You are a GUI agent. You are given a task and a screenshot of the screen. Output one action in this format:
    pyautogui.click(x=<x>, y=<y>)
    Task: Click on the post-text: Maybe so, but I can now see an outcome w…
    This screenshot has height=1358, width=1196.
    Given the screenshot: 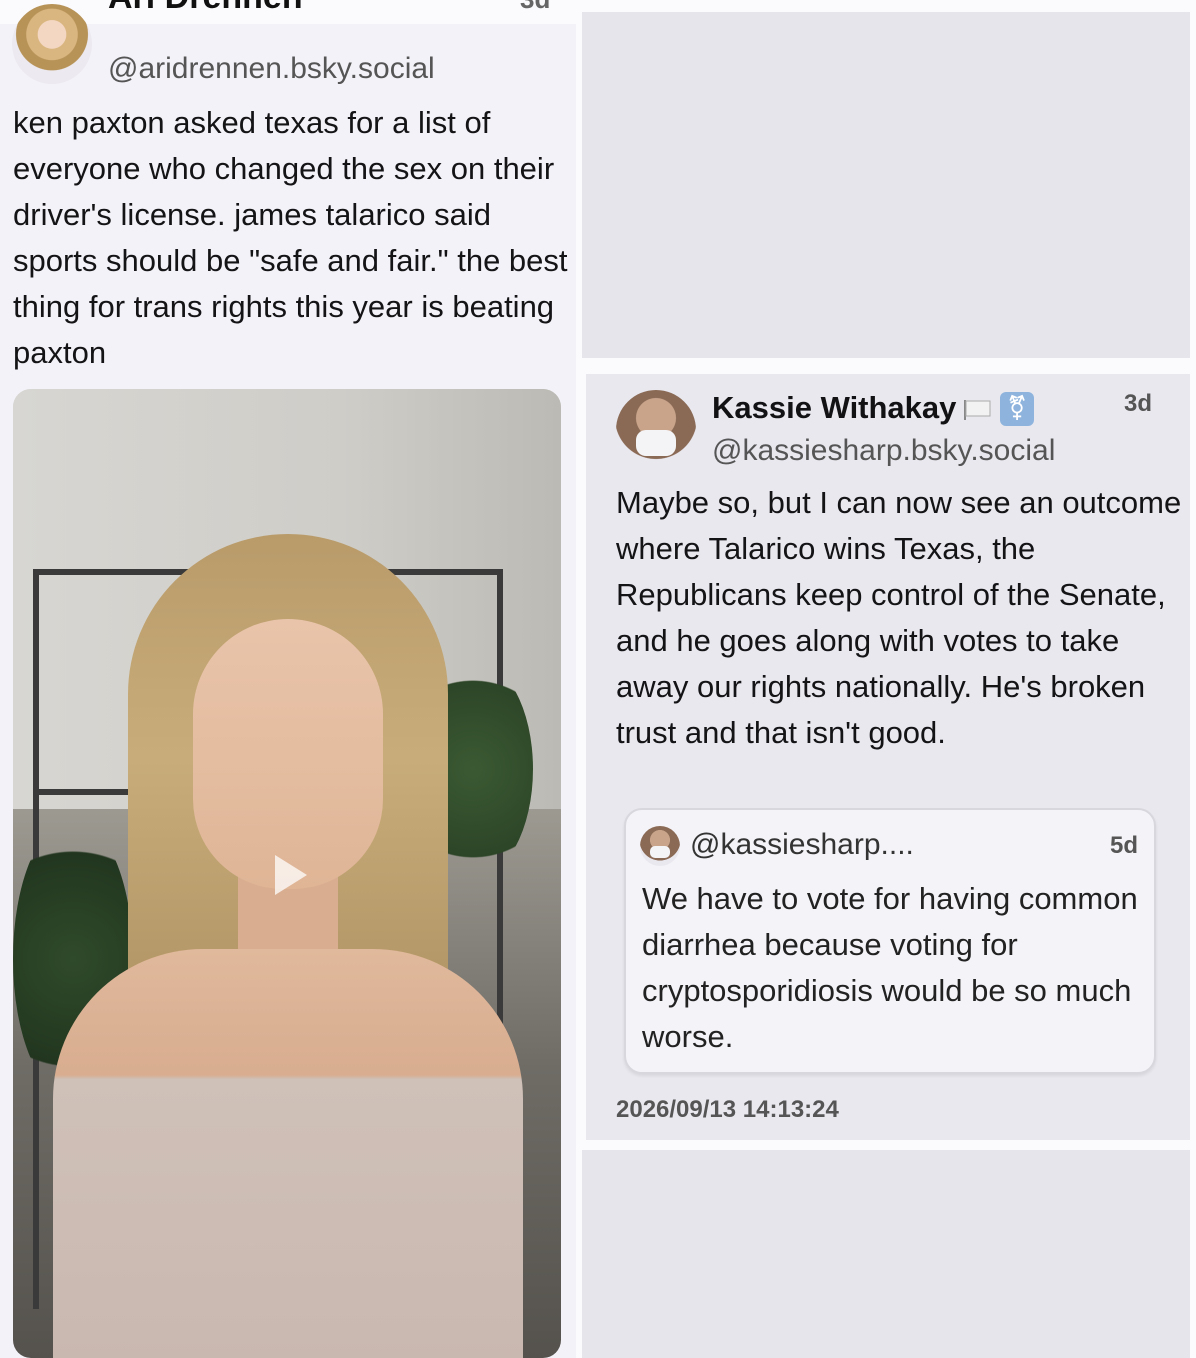 What is the action you would take?
    pyautogui.click(x=899, y=617)
    